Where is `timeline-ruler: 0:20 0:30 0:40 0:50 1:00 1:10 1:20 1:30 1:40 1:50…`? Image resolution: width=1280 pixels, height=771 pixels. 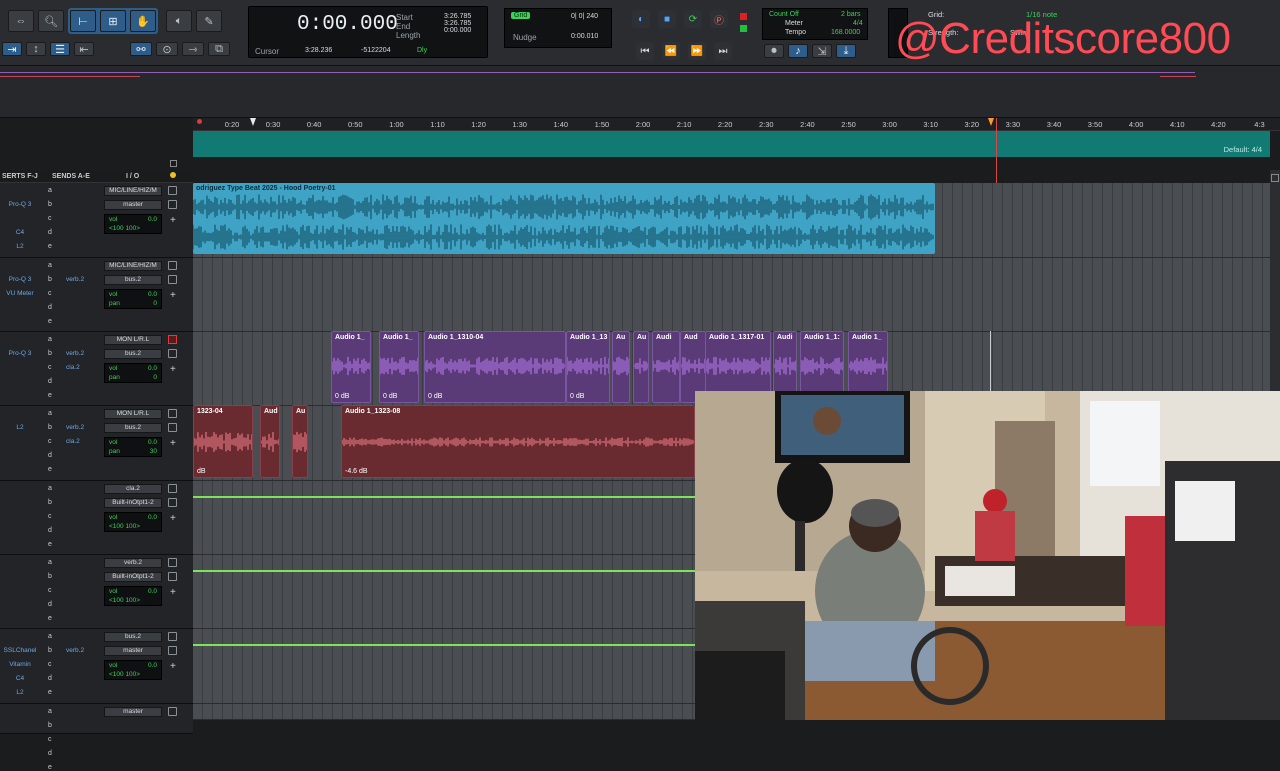 timeline-ruler: 0:20 0:30 0:40 0:50 1:00 1:10 1:20 1:30 1:40 1:50… is located at coordinates (736, 124).